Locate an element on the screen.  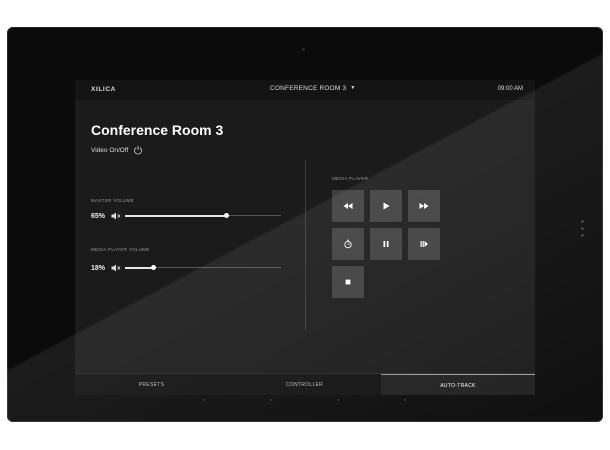
rewind-button is located at coordinates (348, 206).